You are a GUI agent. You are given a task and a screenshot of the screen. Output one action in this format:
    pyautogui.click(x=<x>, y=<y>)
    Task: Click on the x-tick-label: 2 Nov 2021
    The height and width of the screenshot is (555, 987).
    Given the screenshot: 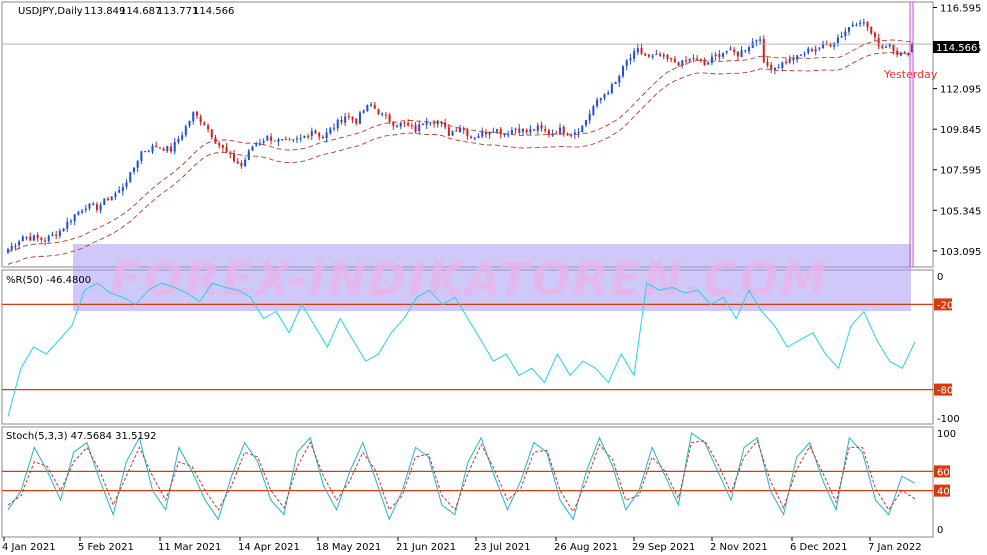 What is the action you would take?
    pyautogui.click(x=739, y=547)
    